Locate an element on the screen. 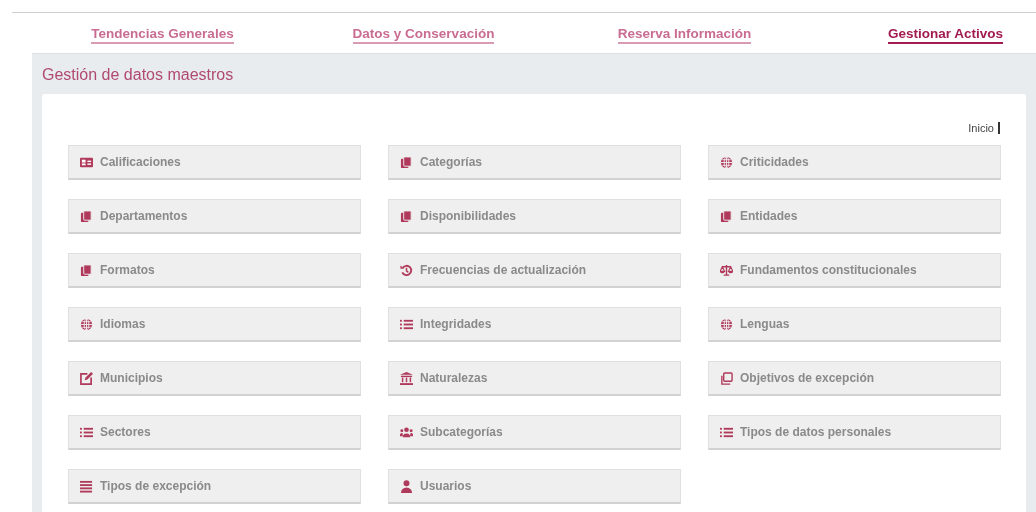 This screenshot has height=512, width=1036. master-data-button: Frecuencias de actualización is located at coordinates (534, 270).